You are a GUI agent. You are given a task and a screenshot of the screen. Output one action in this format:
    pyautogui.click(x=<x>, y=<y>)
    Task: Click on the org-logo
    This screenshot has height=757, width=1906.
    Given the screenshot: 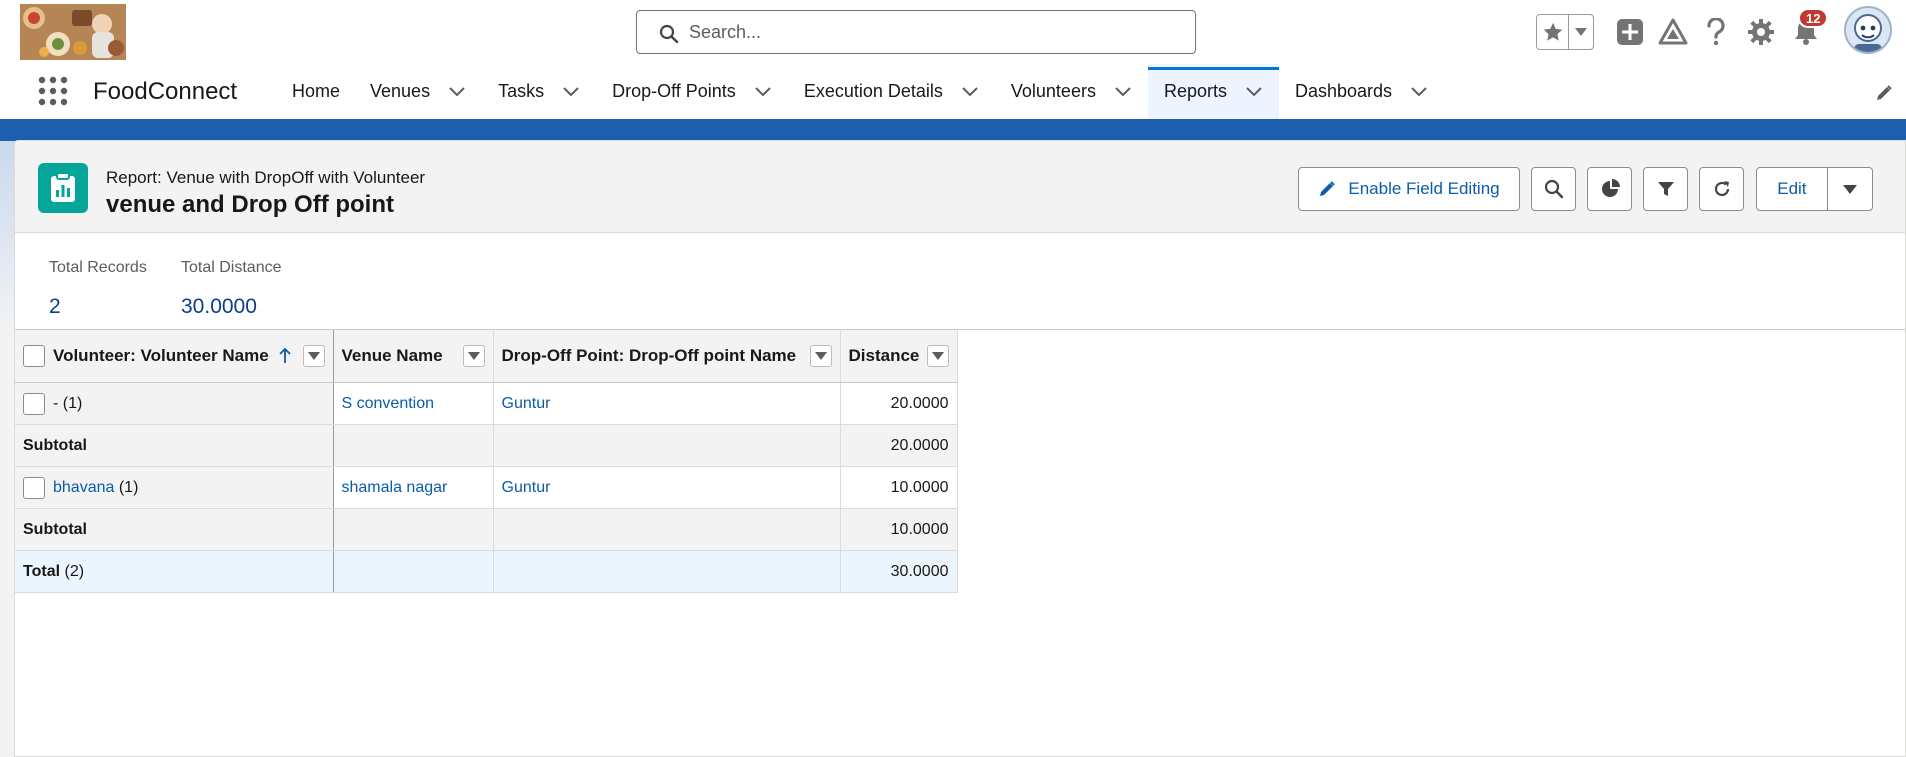 What is the action you would take?
    pyautogui.click(x=73, y=32)
    